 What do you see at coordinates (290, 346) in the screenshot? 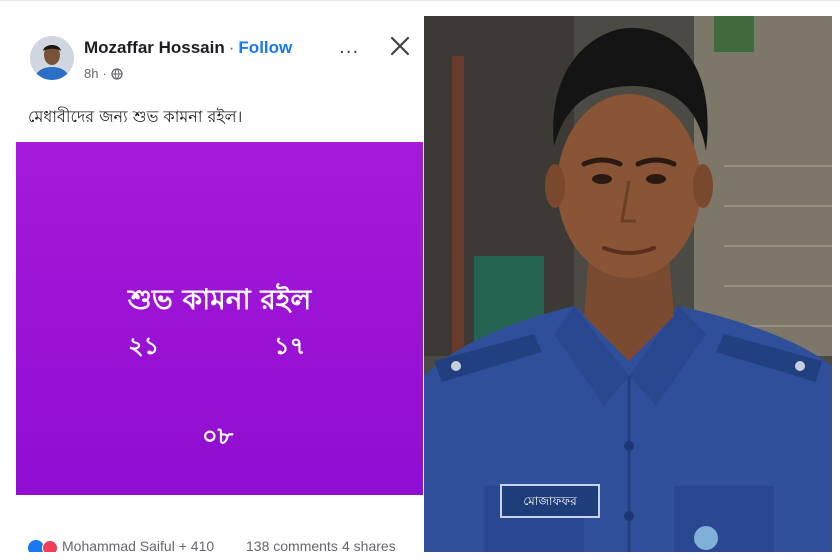
I see `banner-number-2: ১৭` at bounding box center [290, 346].